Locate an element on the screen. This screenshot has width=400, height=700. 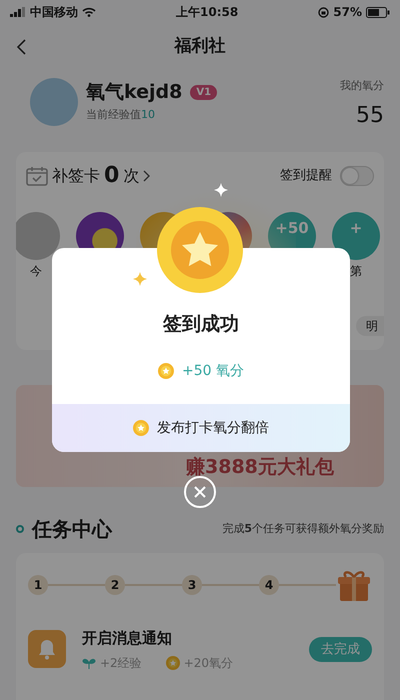
makeup-card-count: 0 is located at coordinates (112, 176).